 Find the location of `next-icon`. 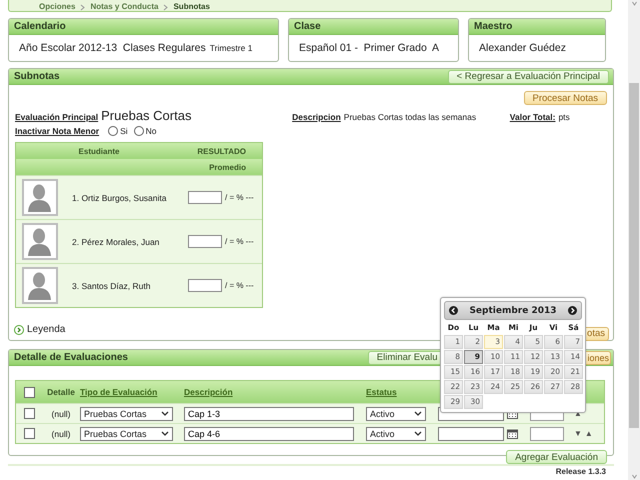

next-icon is located at coordinates (572, 310).